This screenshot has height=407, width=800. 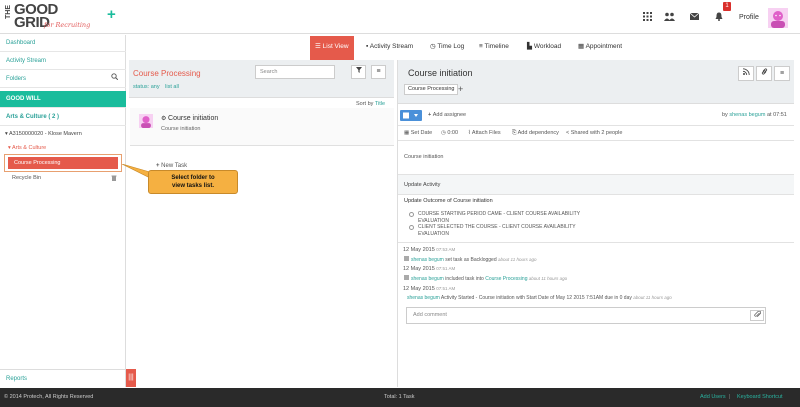 What do you see at coordinates (146, 87) in the screenshot?
I see `status-filter: status: any` at bounding box center [146, 87].